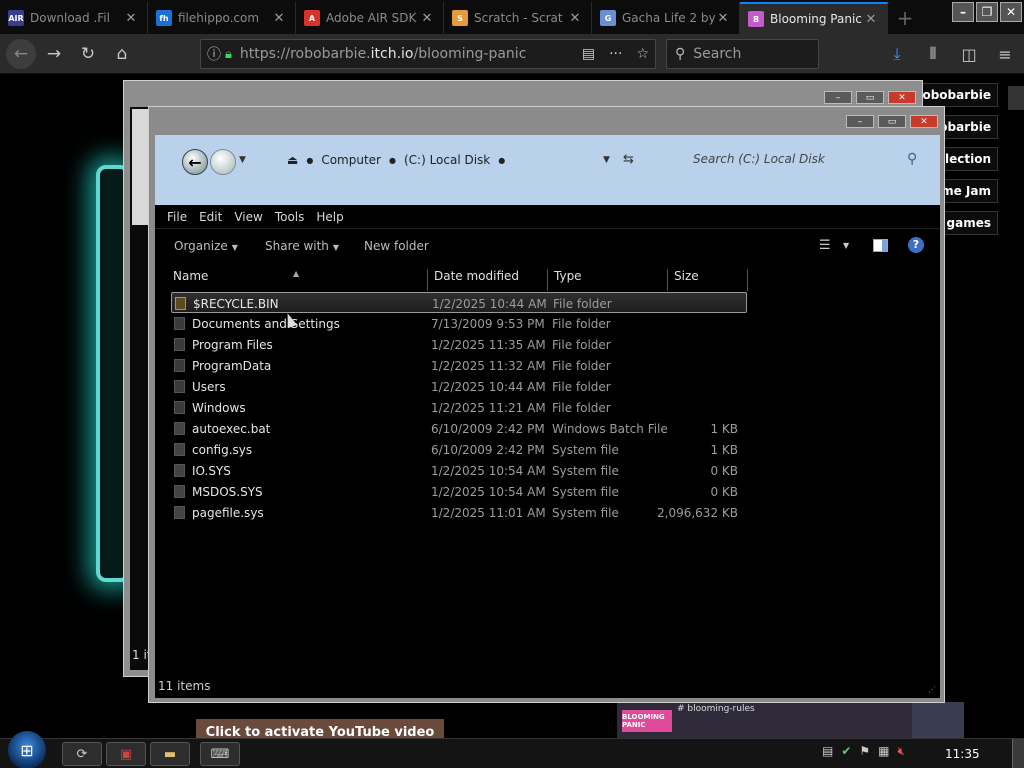  I want to click on clock: 11:35, so click(962, 754).